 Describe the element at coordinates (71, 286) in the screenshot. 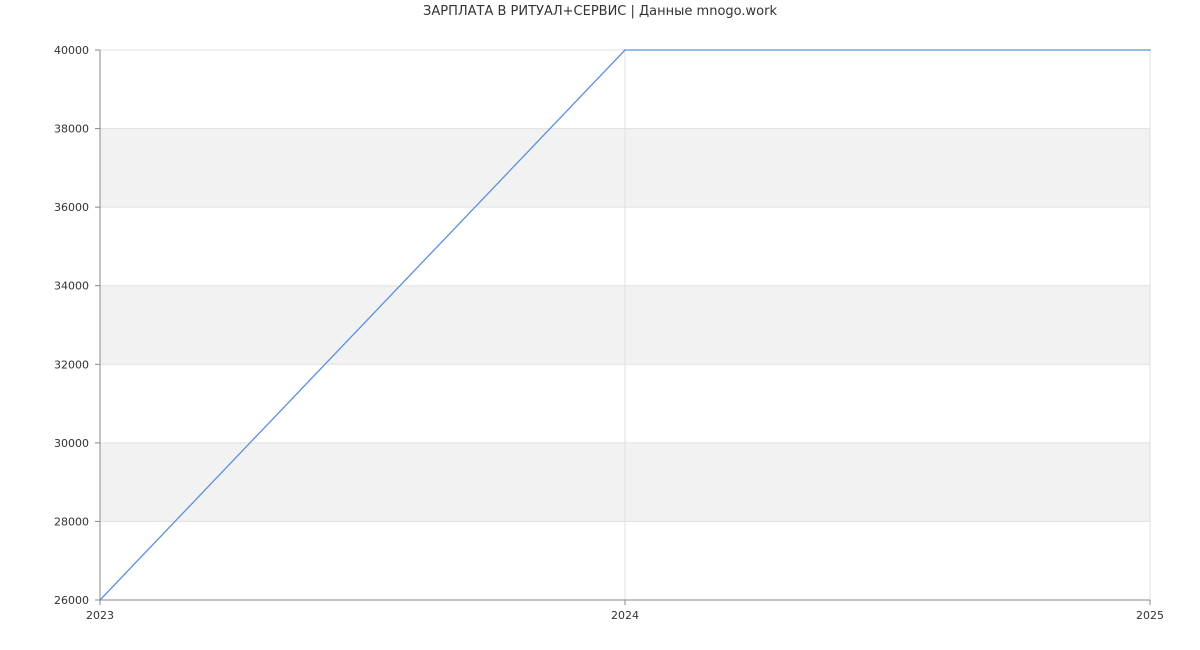

I see `y-tick-label: 34000` at that location.